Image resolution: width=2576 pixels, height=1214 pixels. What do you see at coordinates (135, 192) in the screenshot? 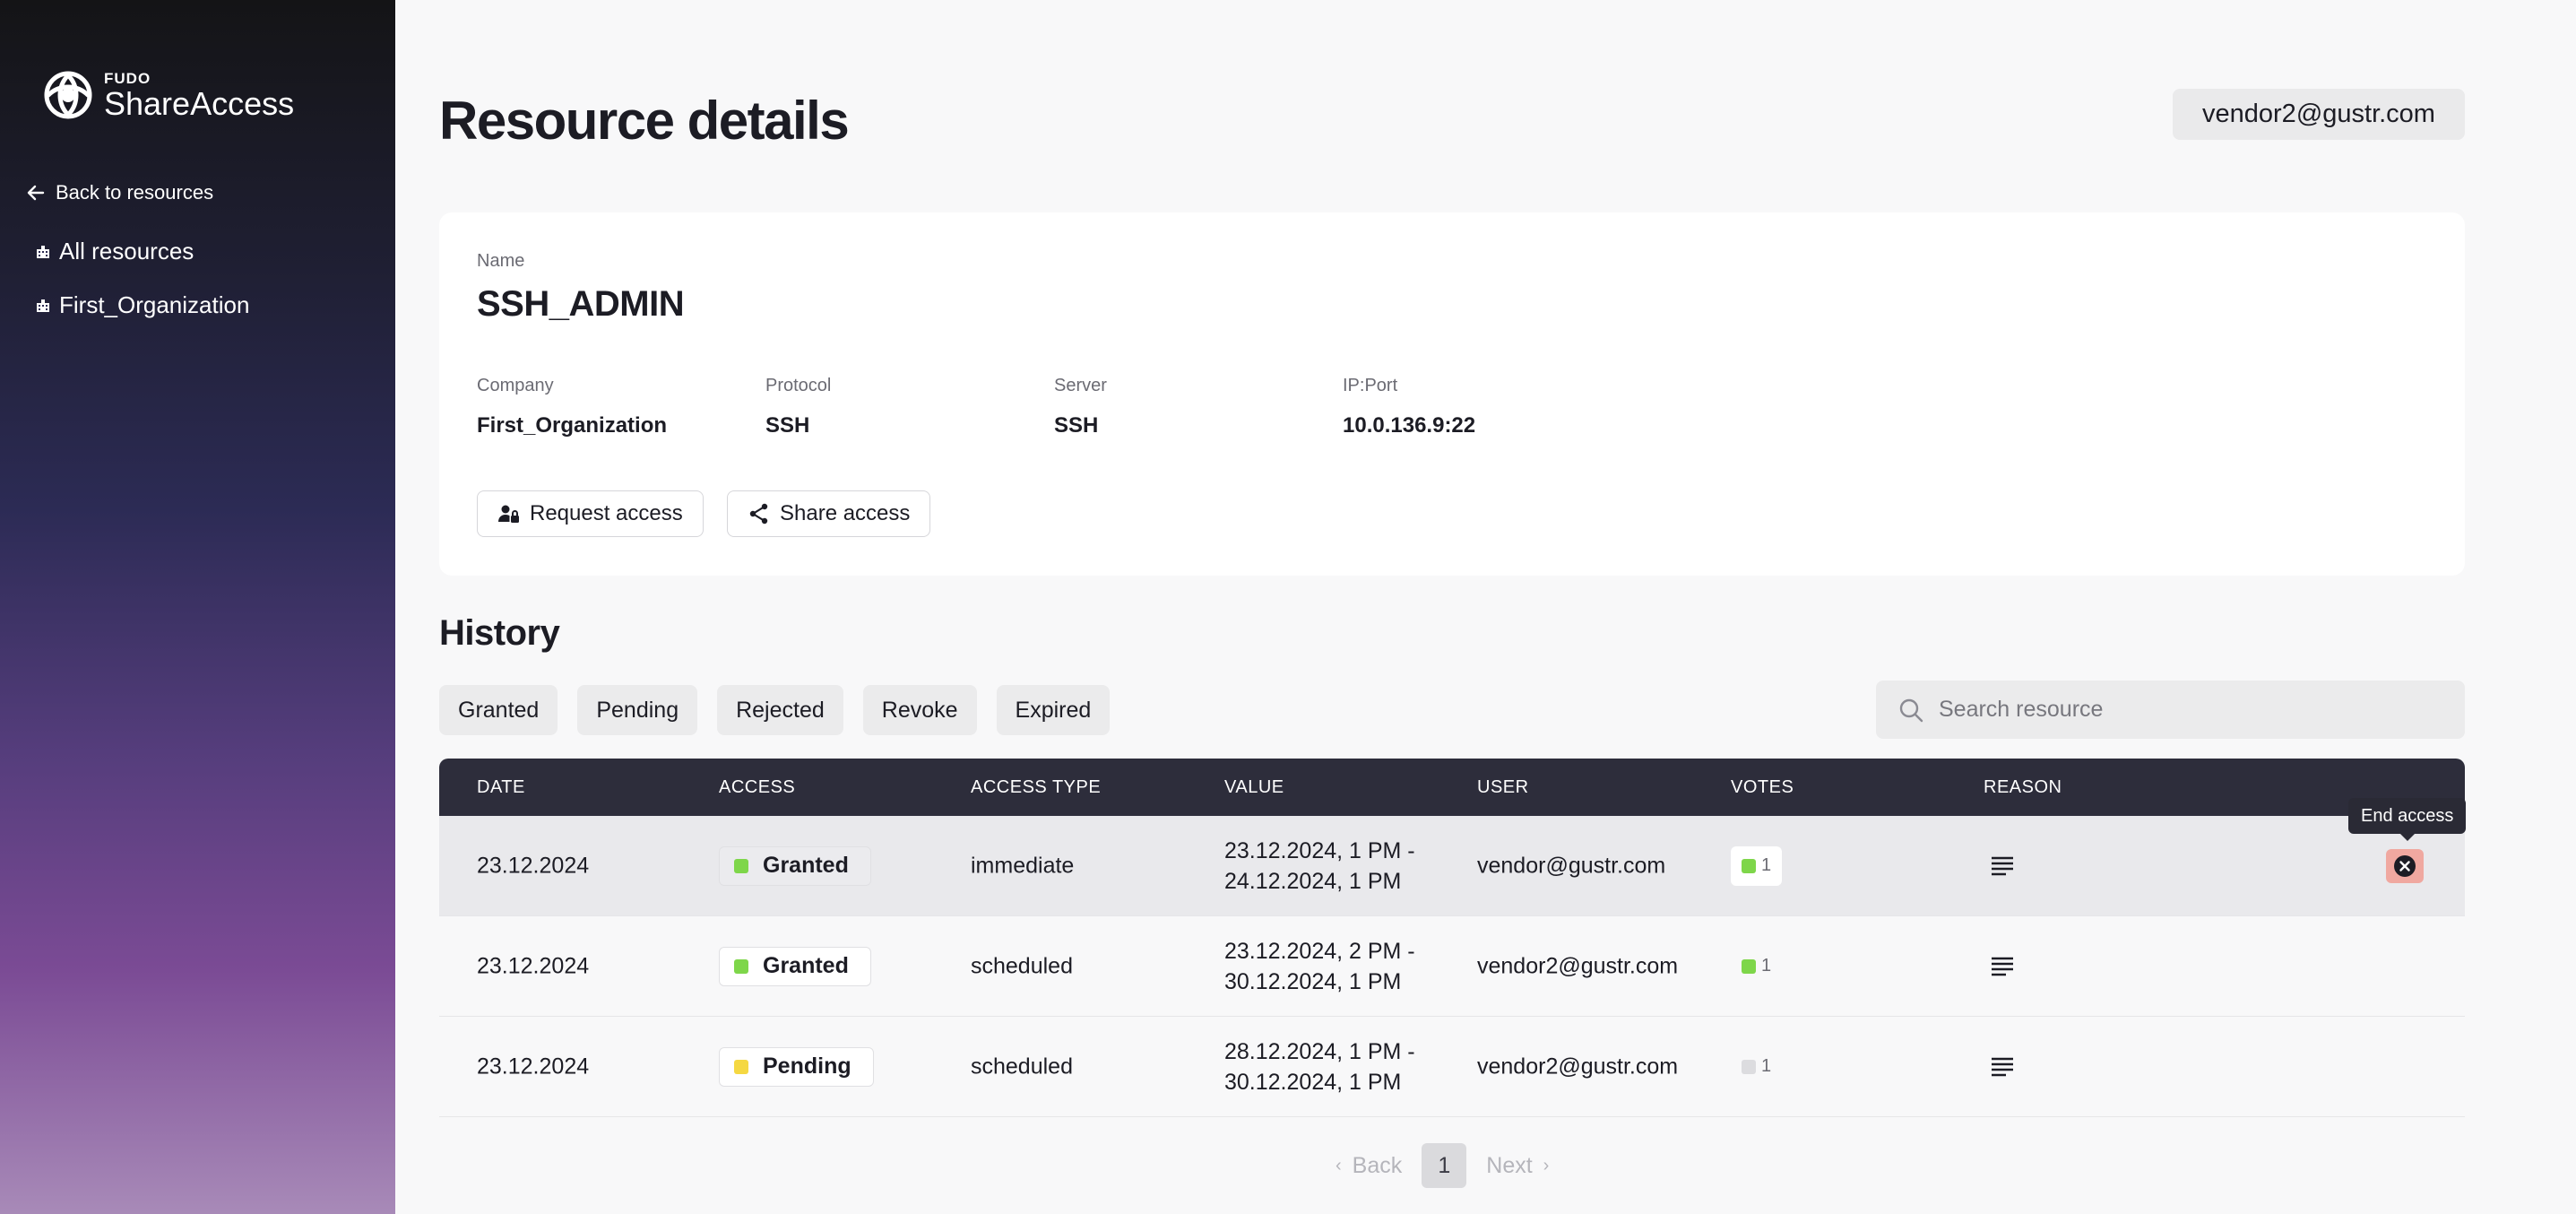
I see `back-link-label: Back to resources` at bounding box center [135, 192].